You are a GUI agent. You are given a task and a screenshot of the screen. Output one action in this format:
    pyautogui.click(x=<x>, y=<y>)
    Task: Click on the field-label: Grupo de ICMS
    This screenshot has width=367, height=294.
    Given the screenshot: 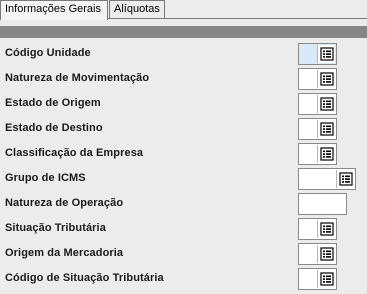 What is the action you would take?
    pyautogui.click(x=45, y=178)
    